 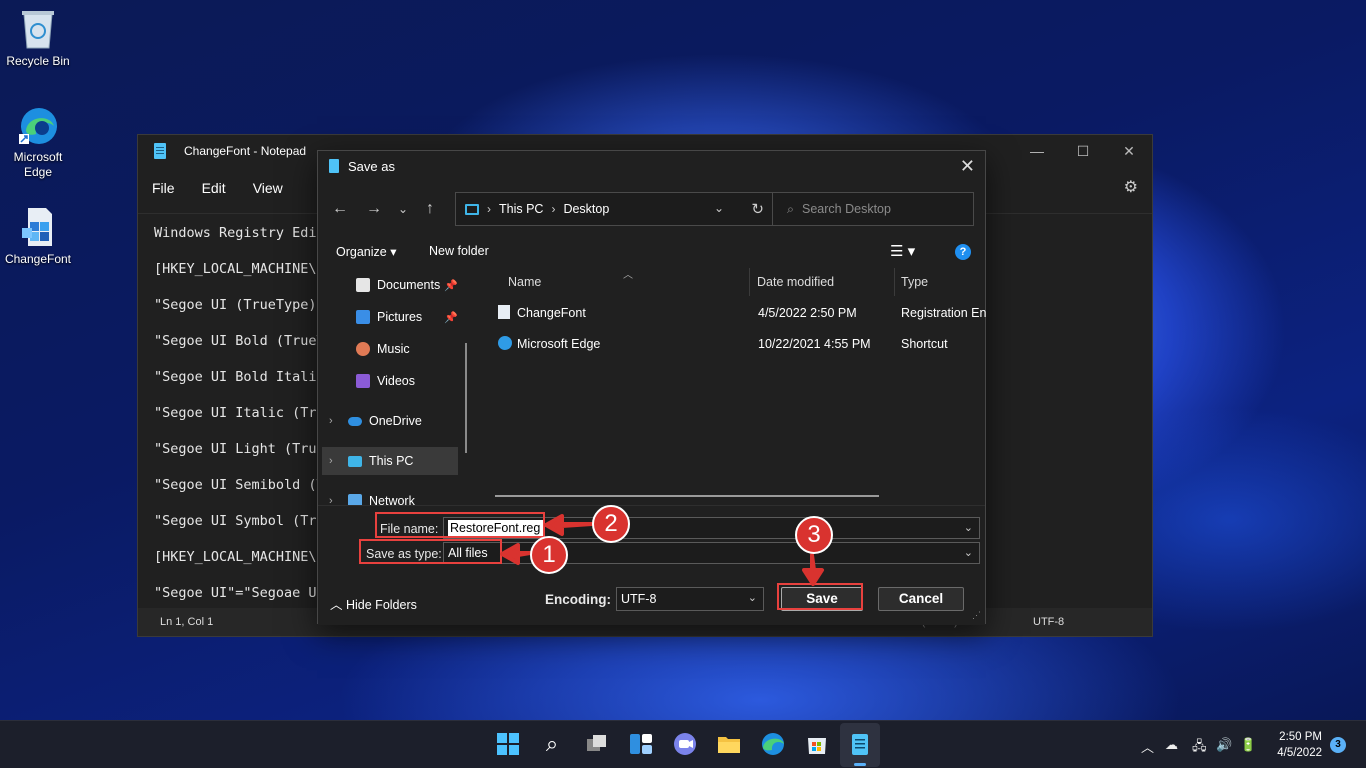 I want to click on annotation-arrows, so click(x=662, y=550).